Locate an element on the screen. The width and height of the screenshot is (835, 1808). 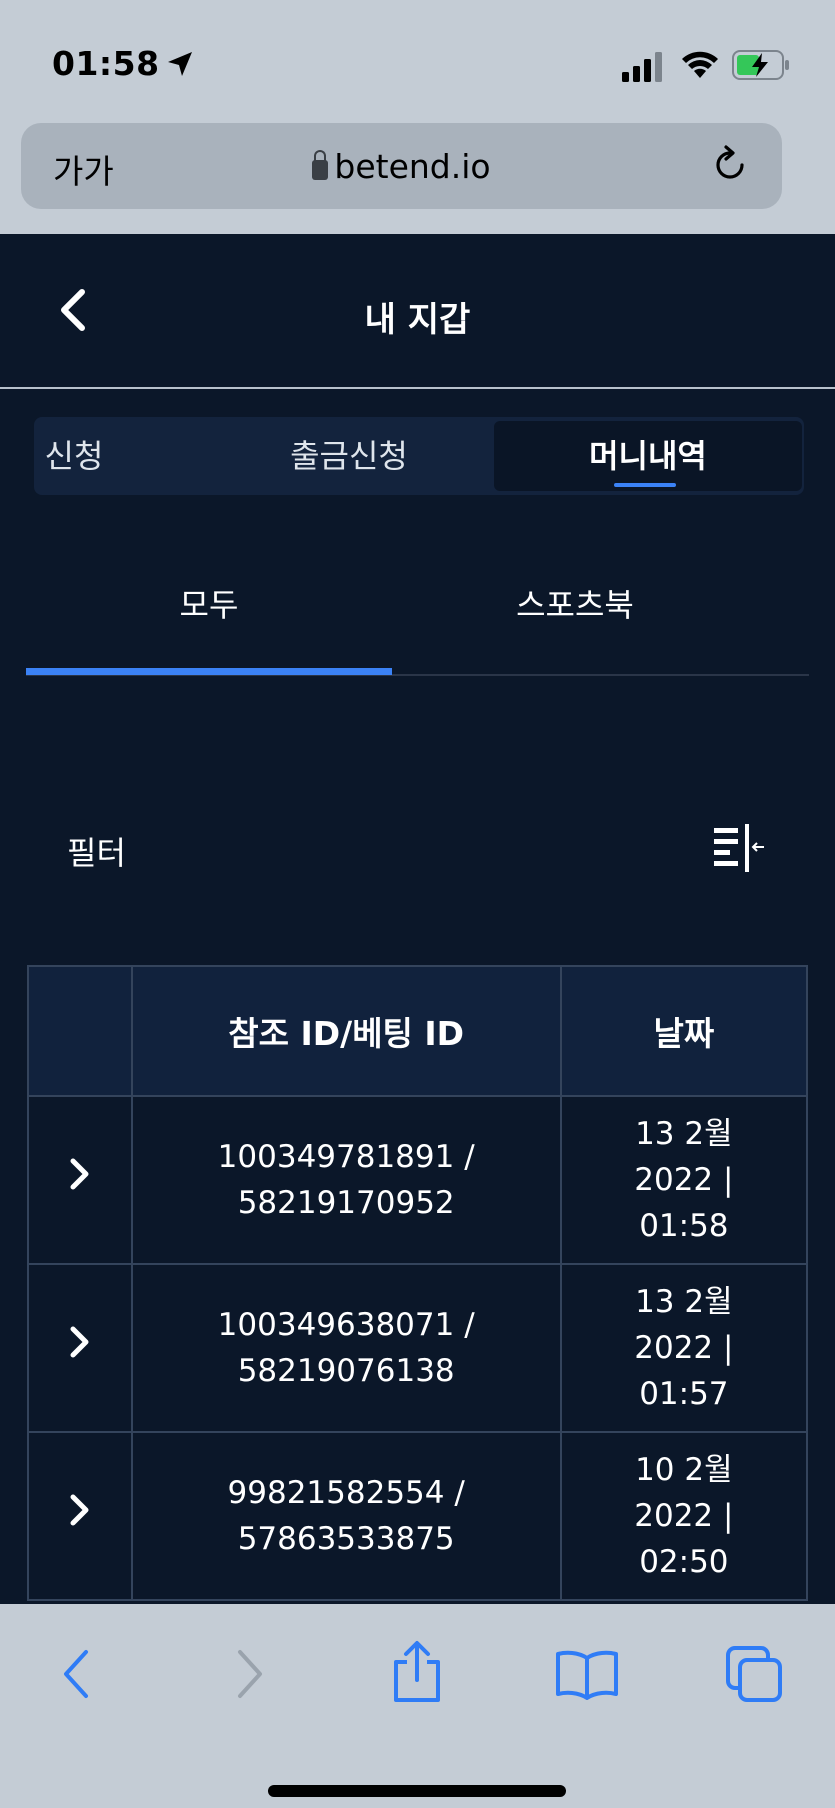
filter-collapse-icon is located at coordinates (741, 848).